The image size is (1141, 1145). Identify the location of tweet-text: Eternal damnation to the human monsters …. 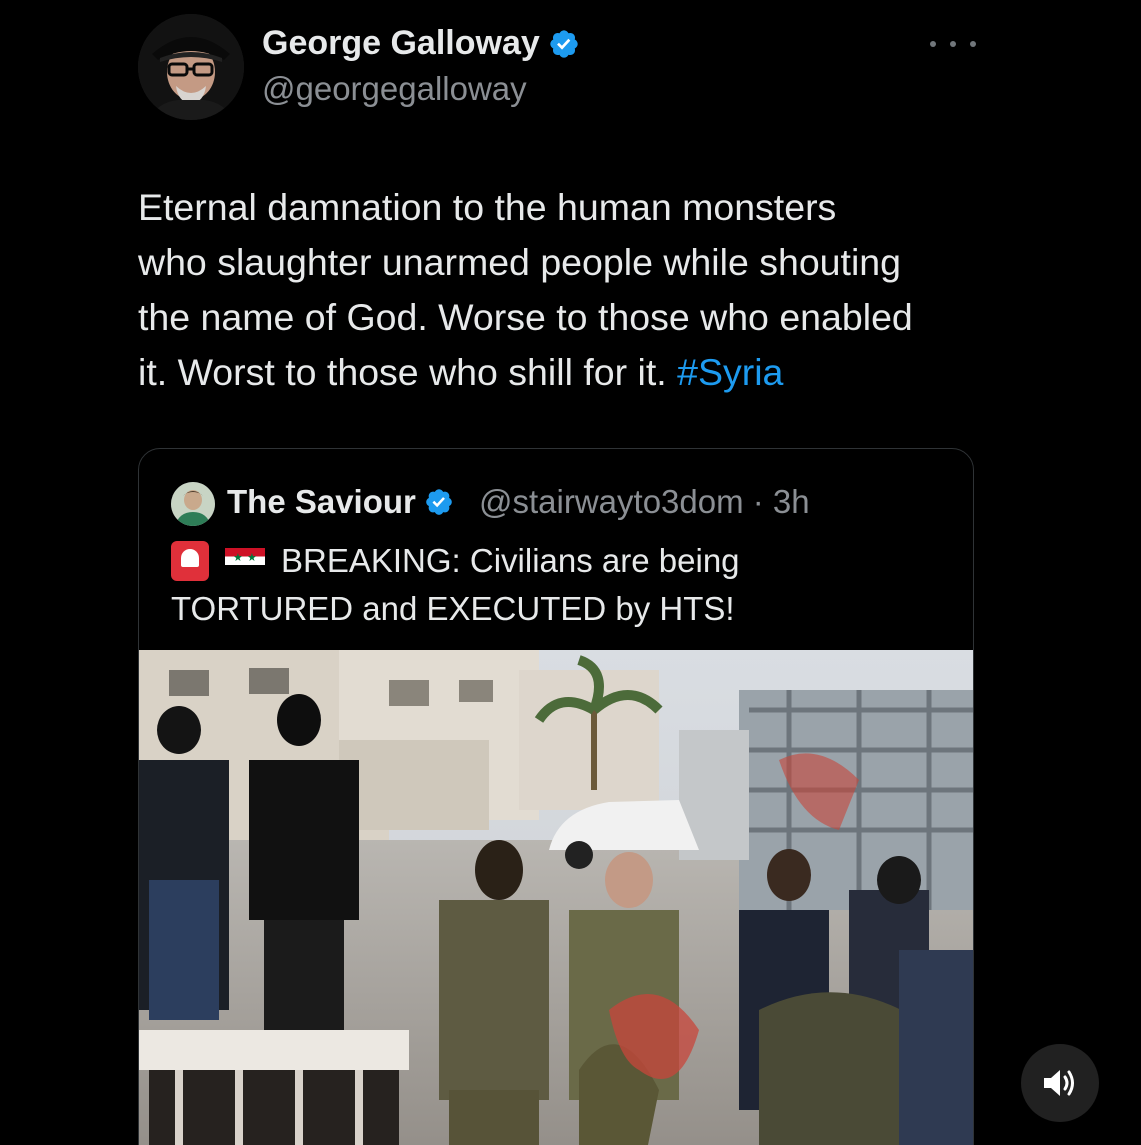
(568, 290).